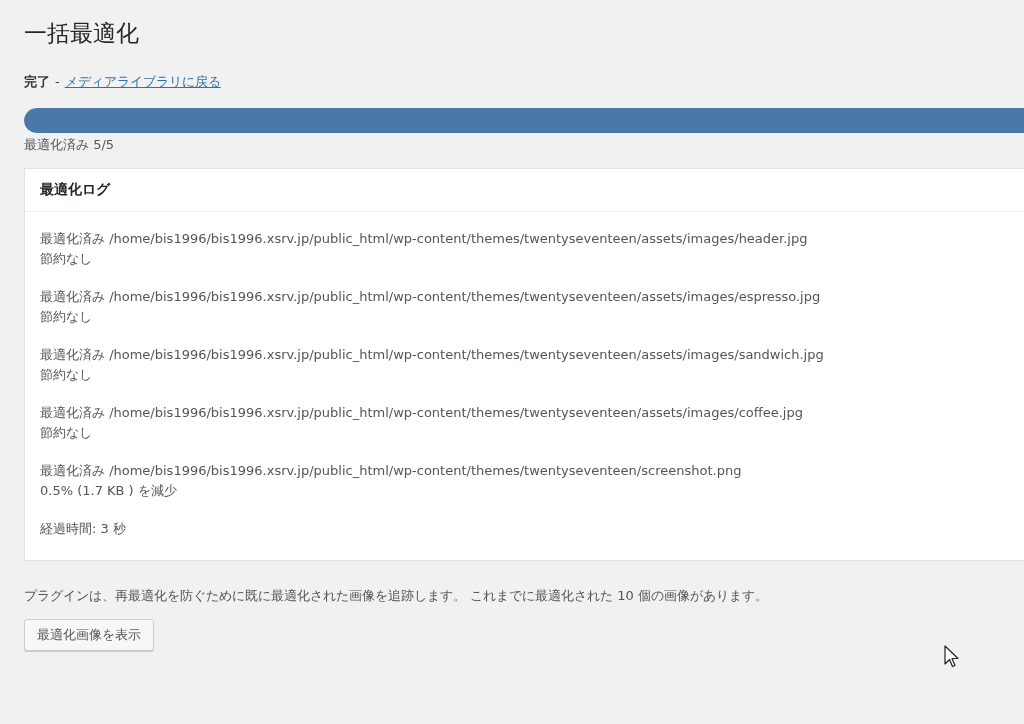 This screenshot has width=1024, height=724. I want to click on log-file-line: 最適化済み /home/bis1996/bis1996.xsrv.jp/public_html/wp-content/themes/twentyseventeen/assets/images/sandwich.jpg, so click(432, 355).